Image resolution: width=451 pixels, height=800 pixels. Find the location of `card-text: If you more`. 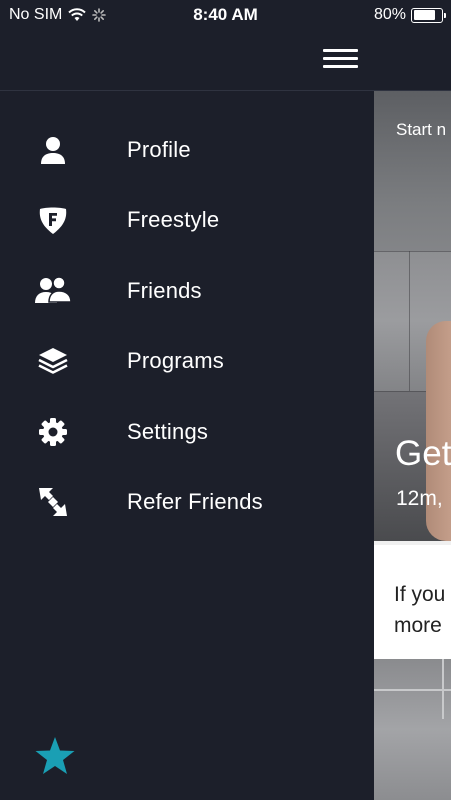

card-text: If you more is located at coordinates (419, 610).